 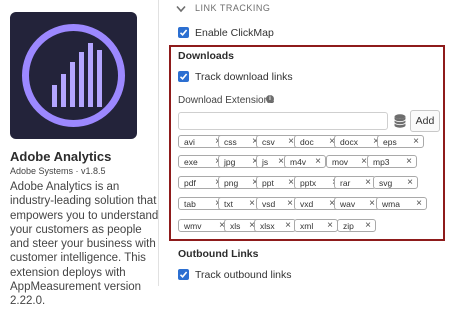 What do you see at coordinates (243, 275) in the screenshot?
I see `track-outbound-links-label: Track outbound links` at bounding box center [243, 275].